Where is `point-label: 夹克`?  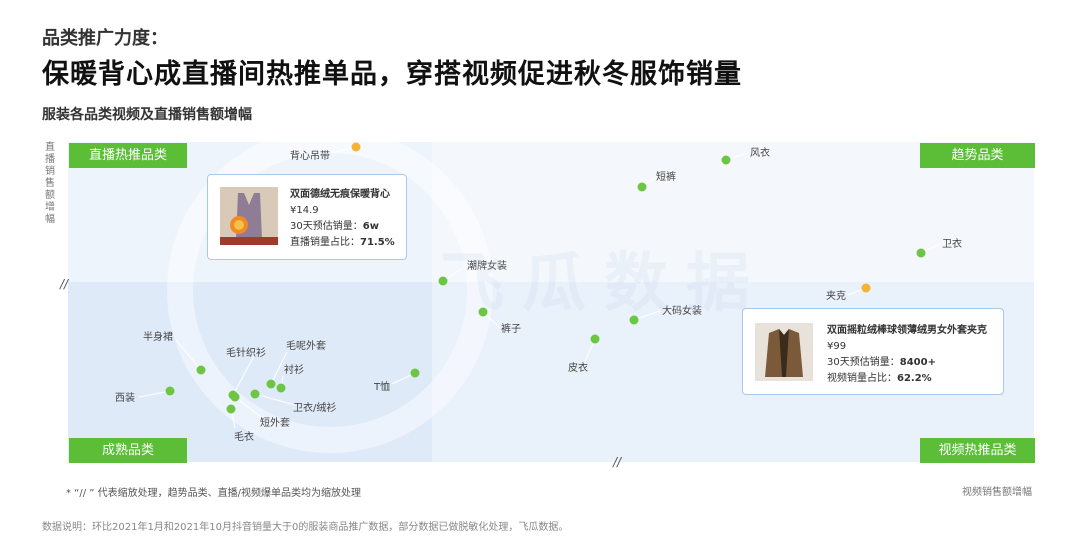 point-label: 夹克 is located at coordinates (836, 295).